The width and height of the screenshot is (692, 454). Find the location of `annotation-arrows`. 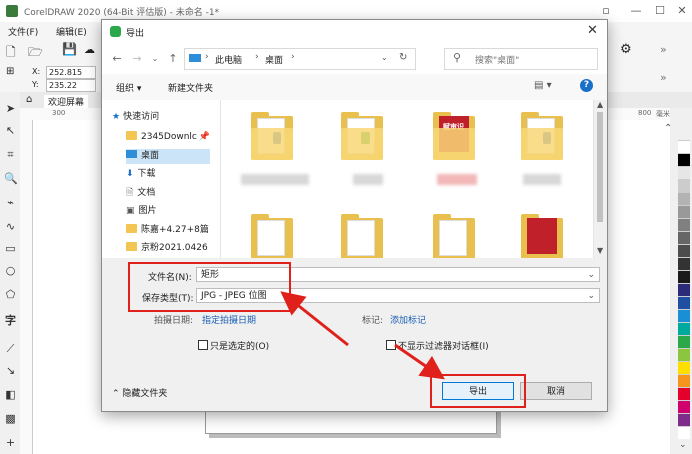

annotation-arrows is located at coordinates (362, 335).